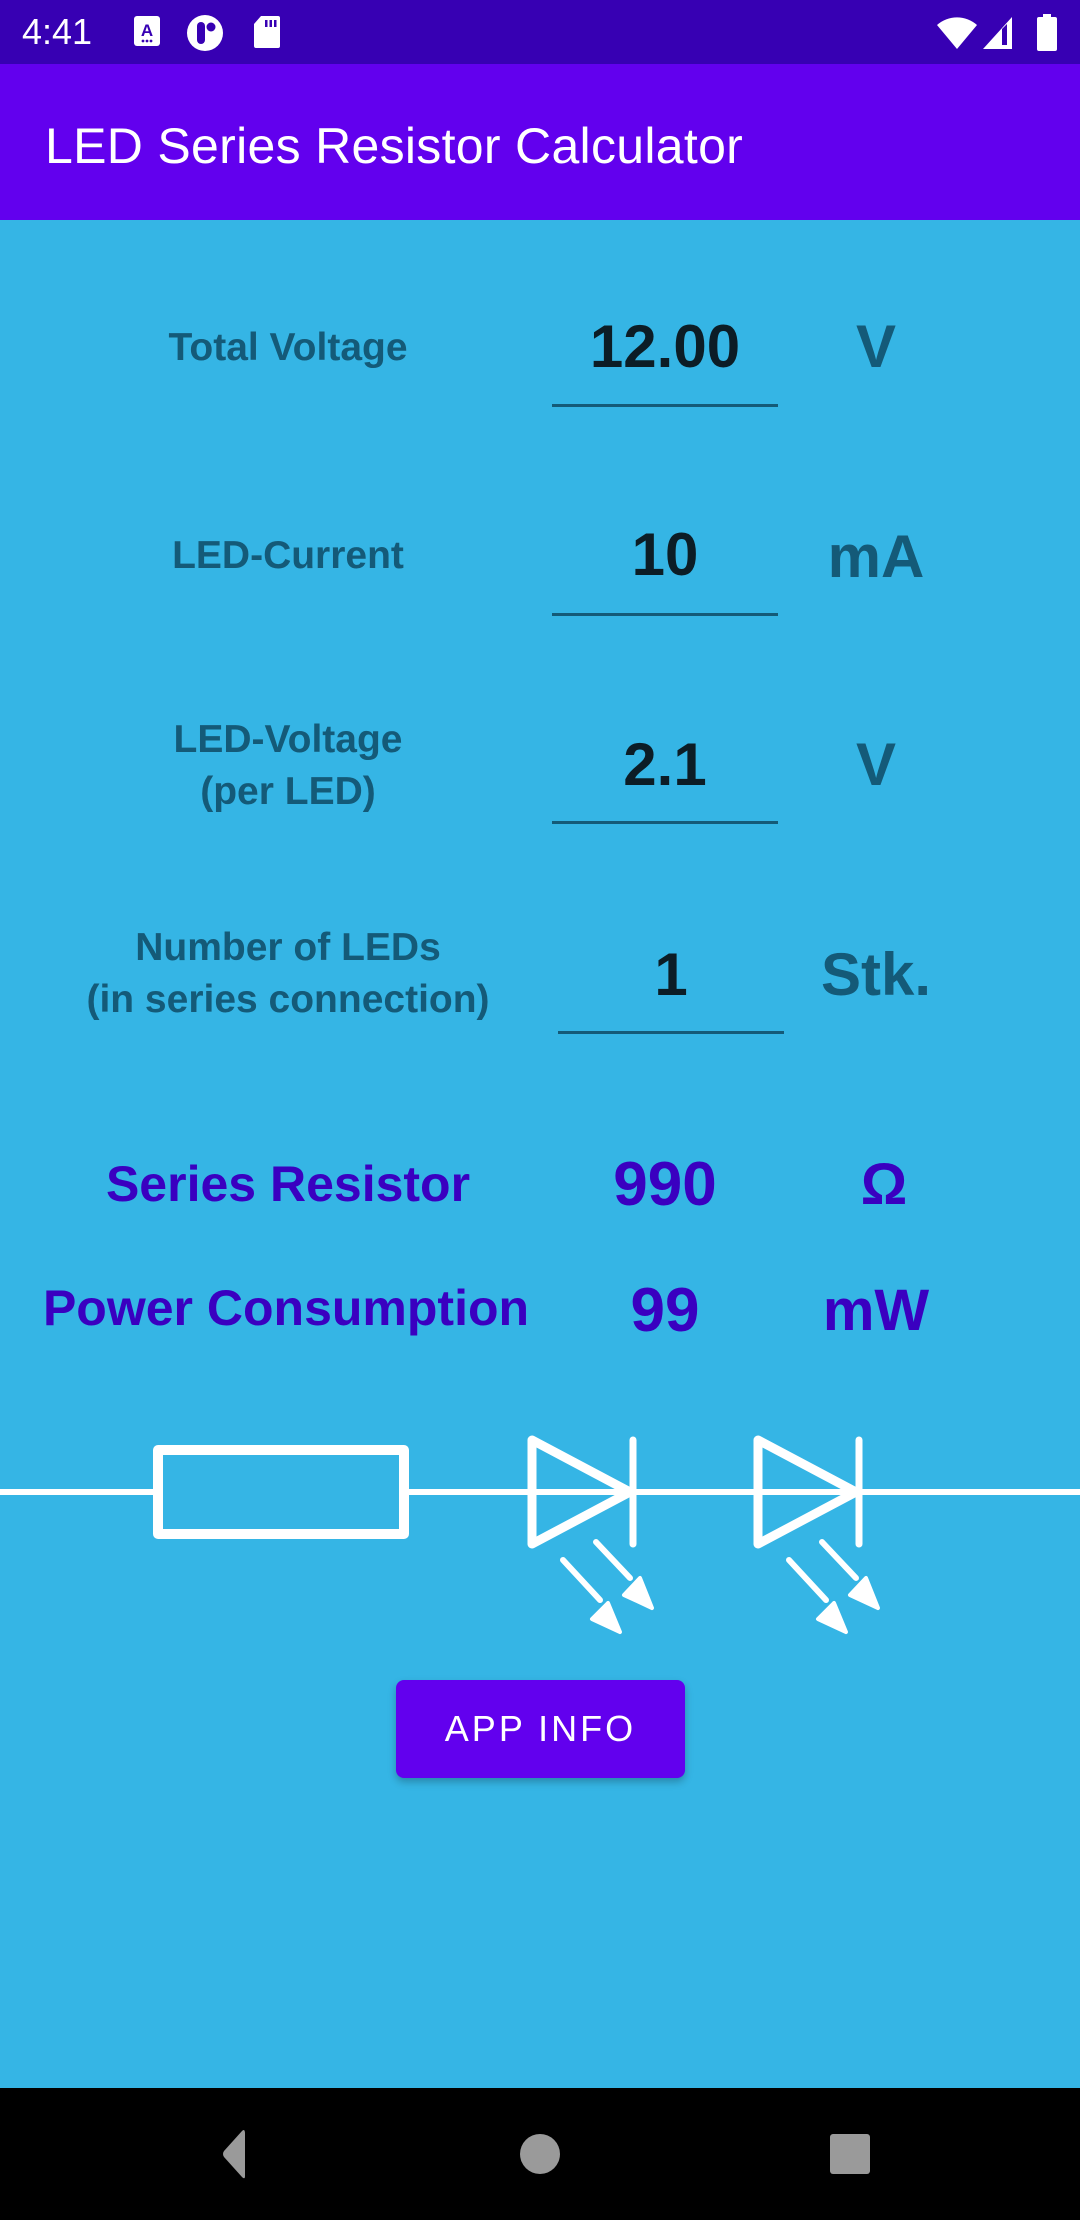  I want to click on number-of-leds-label-line2: (in series connection), so click(288, 999).